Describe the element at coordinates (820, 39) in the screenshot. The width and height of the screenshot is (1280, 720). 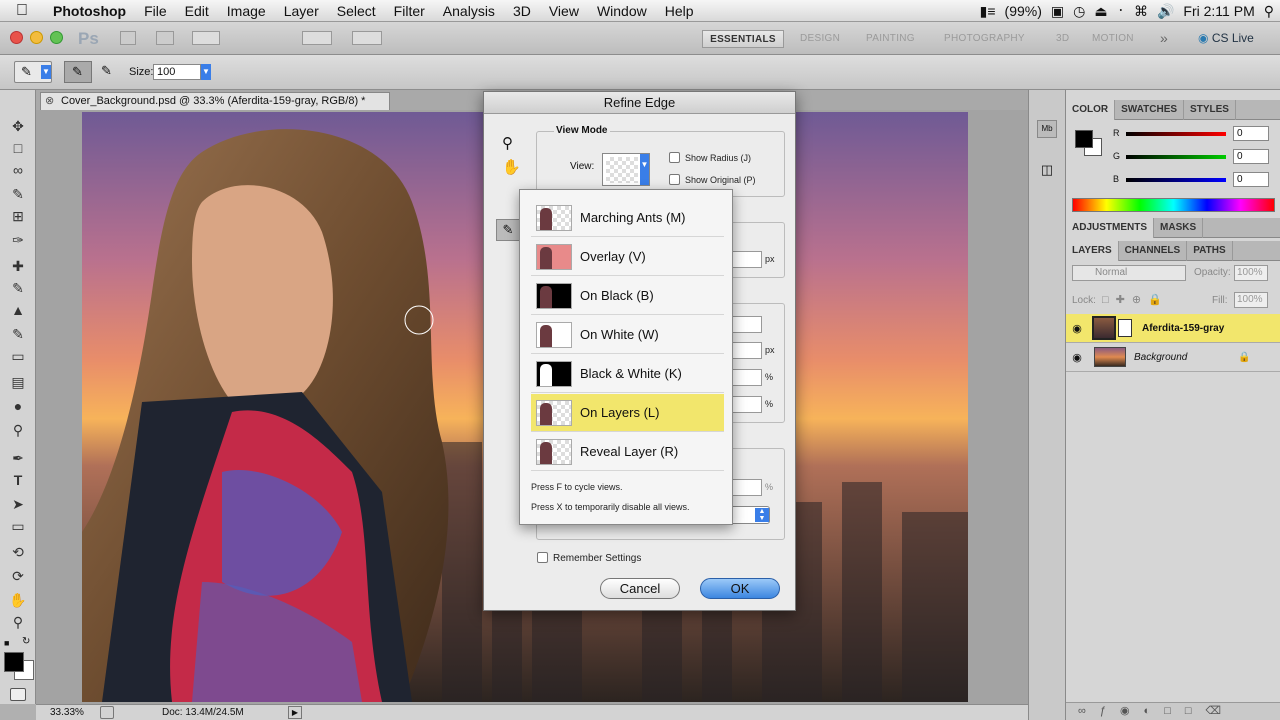
I see `workspace-design: DESIGN` at that location.